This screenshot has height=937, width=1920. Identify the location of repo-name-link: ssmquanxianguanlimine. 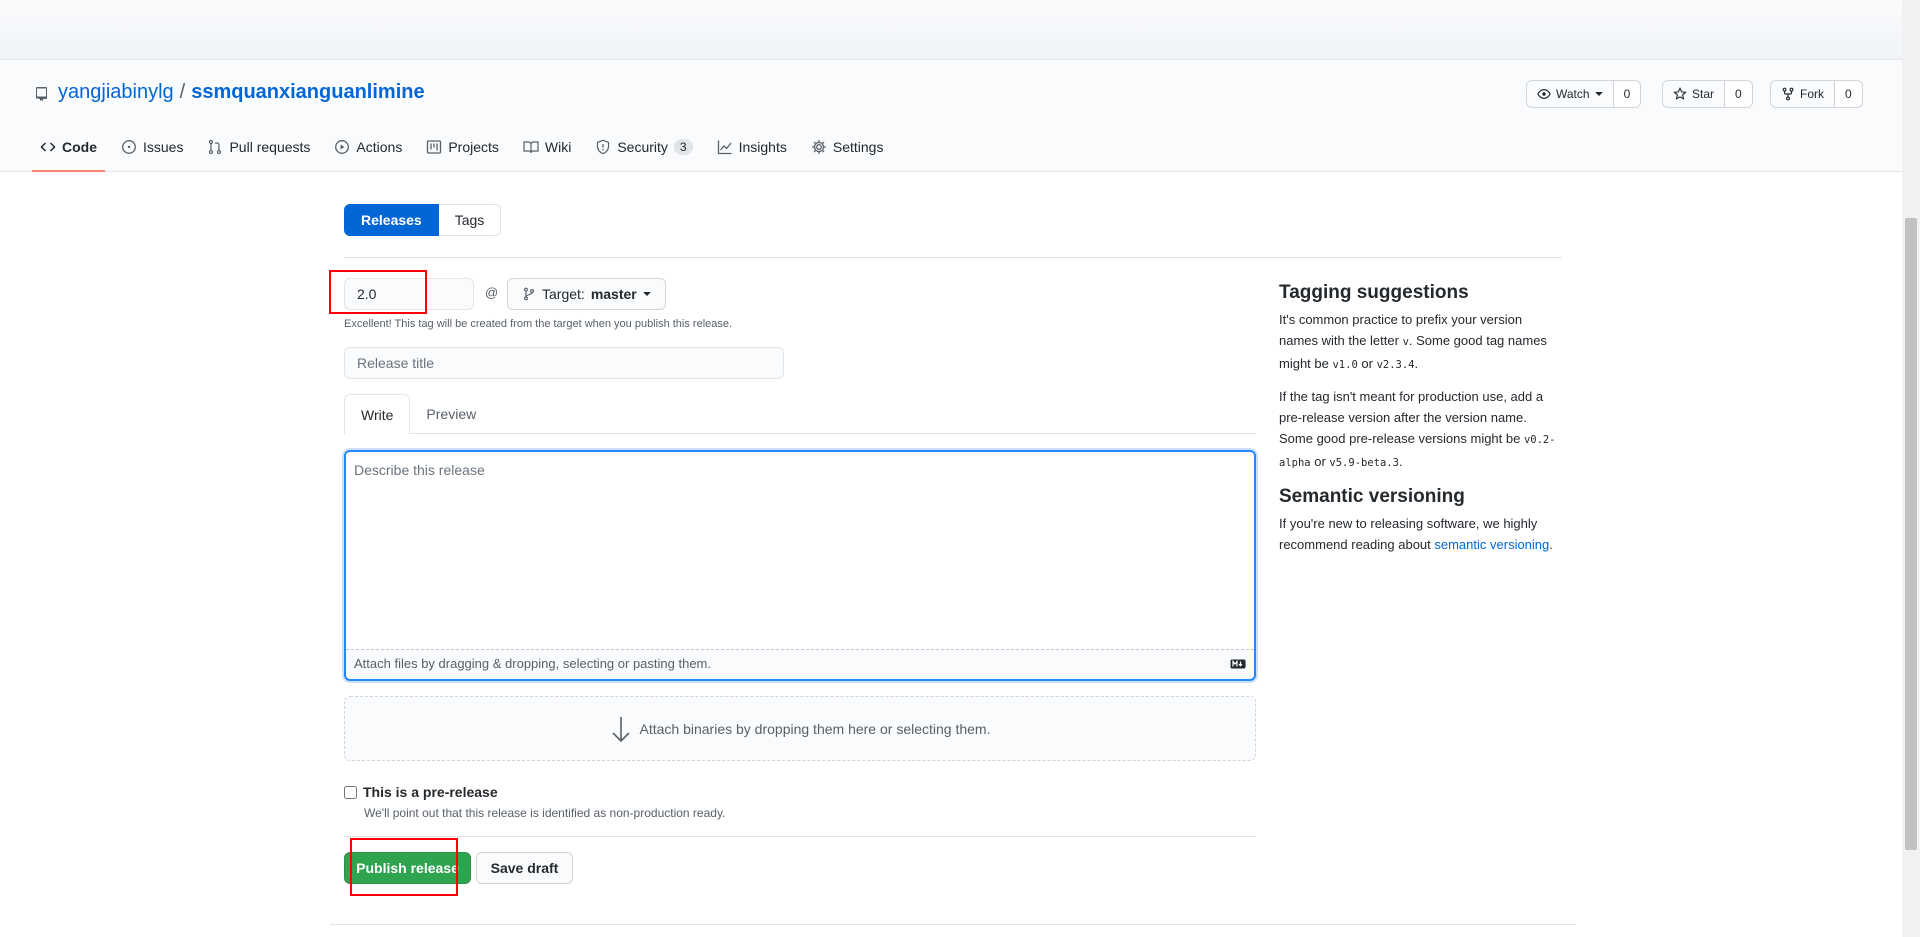
(307, 92).